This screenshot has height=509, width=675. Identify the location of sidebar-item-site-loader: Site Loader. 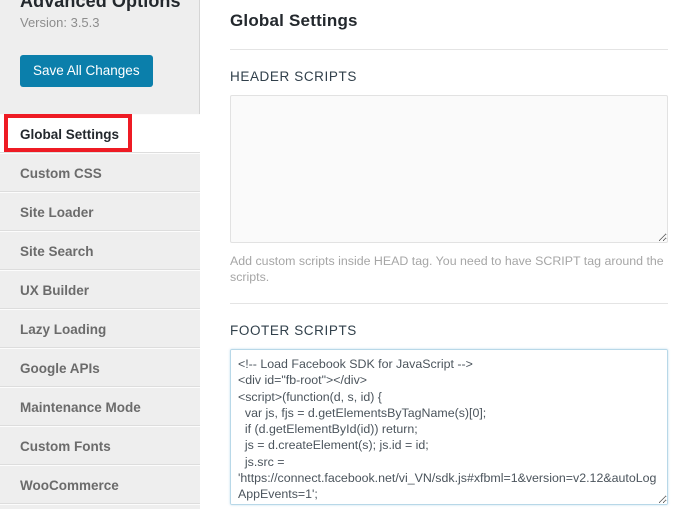
(100, 211).